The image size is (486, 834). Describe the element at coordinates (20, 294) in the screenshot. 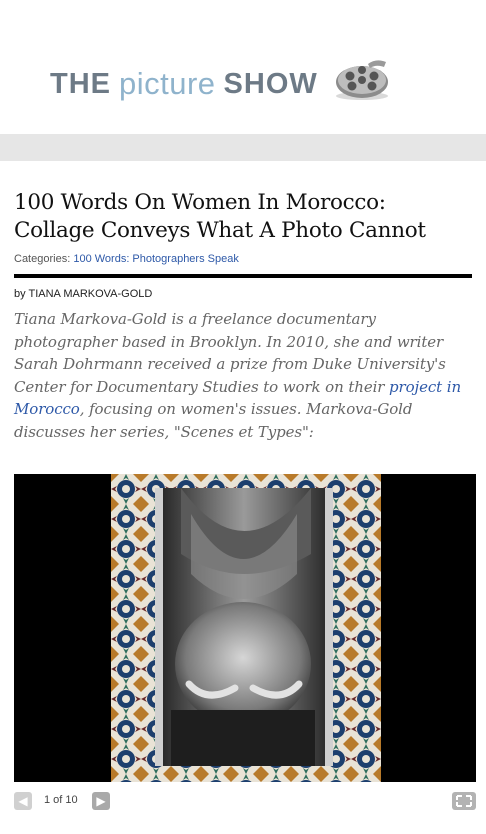

I see `byline-prefix: by` at that location.